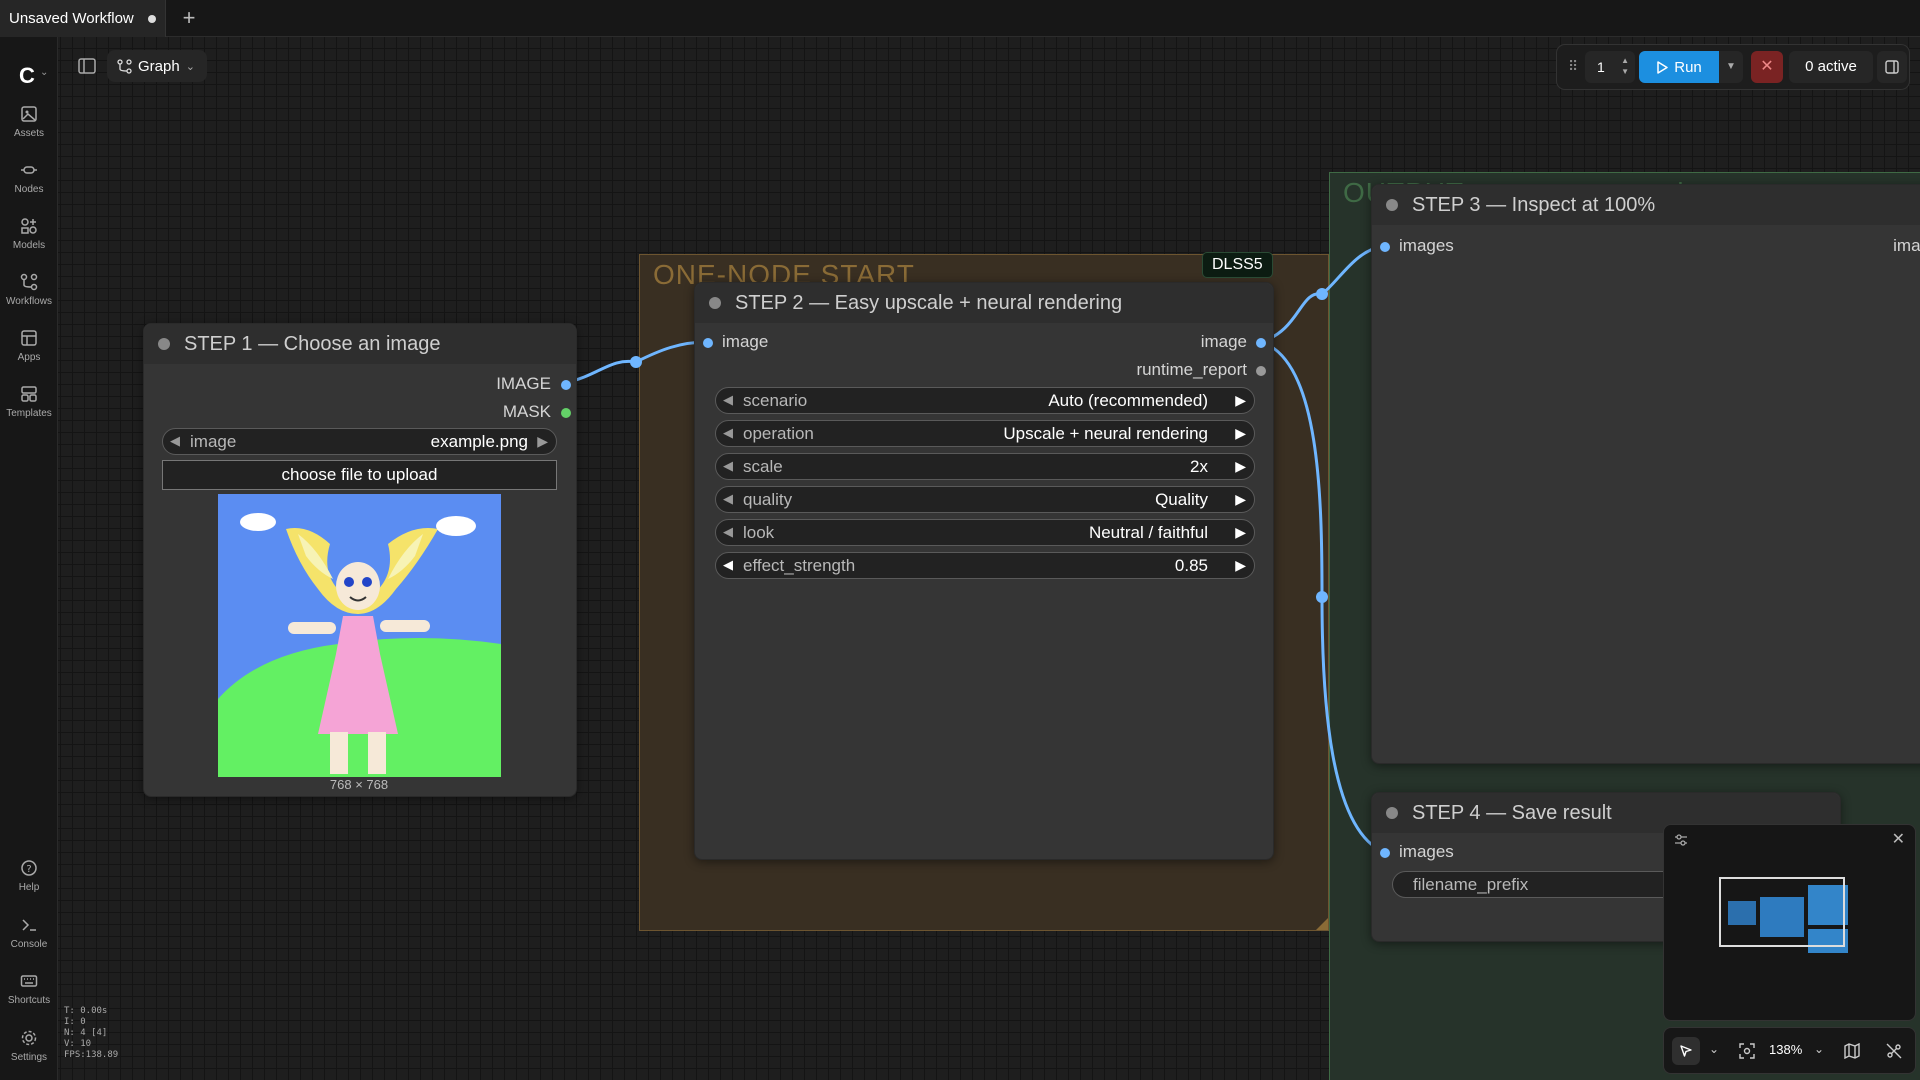 This screenshot has width=1920, height=1080. What do you see at coordinates (1767, 67) in the screenshot?
I see `cancel-run-button: ✕` at bounding box center [1767, 67].